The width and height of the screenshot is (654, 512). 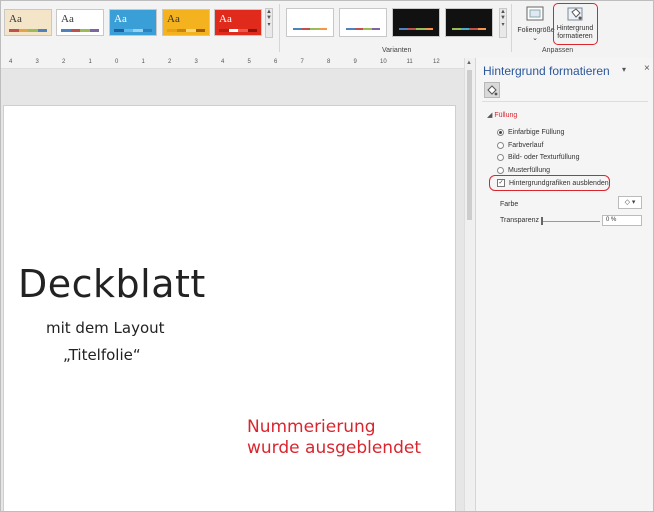 I want to click on pane-options-icon: ▾, so click(x=624, y=69).